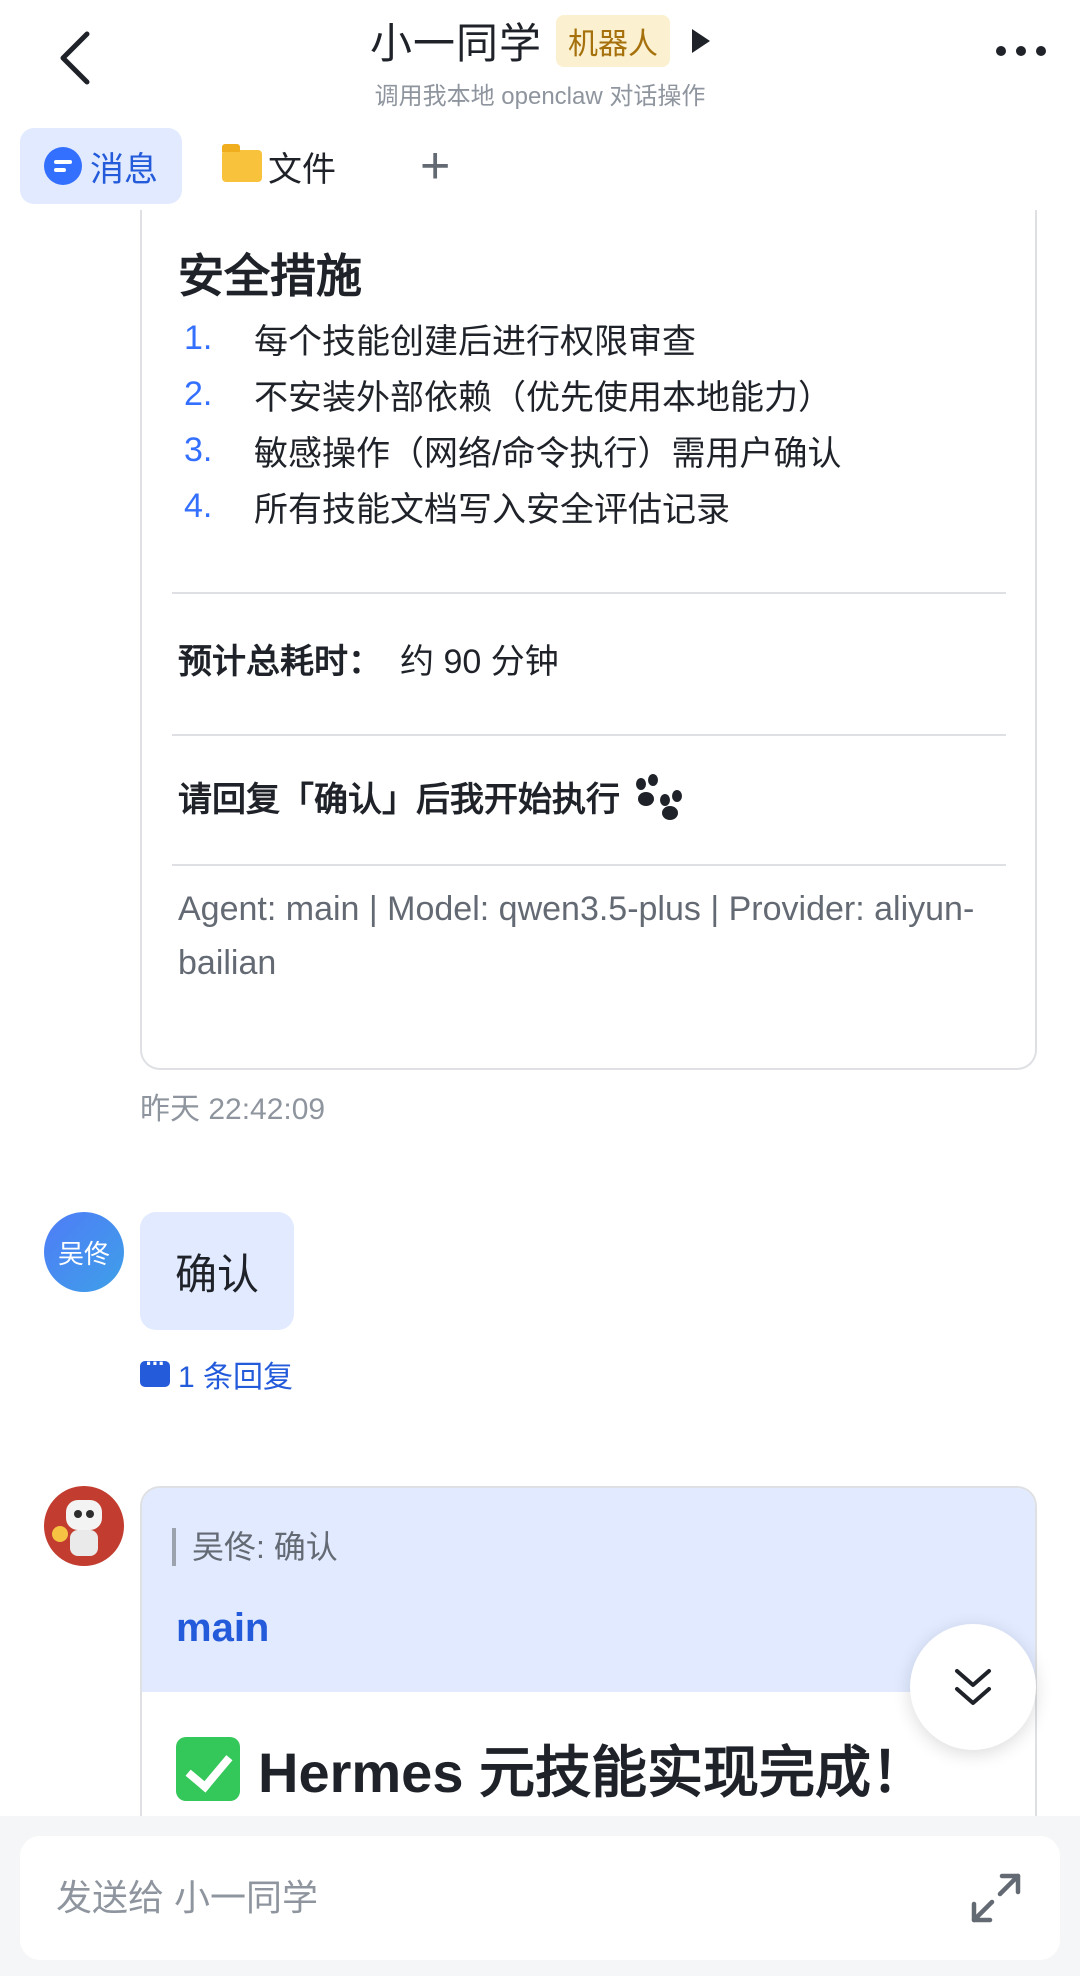 The image size is (1080, 1976). I want to click on list-number: 2., so click(198, 393).